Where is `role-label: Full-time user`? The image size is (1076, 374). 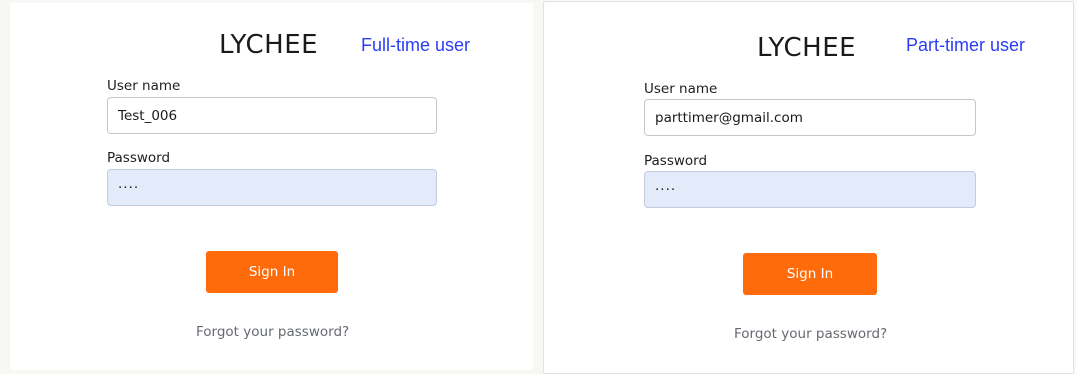 role-label: Full-time user is located at coordinates (416, 45).